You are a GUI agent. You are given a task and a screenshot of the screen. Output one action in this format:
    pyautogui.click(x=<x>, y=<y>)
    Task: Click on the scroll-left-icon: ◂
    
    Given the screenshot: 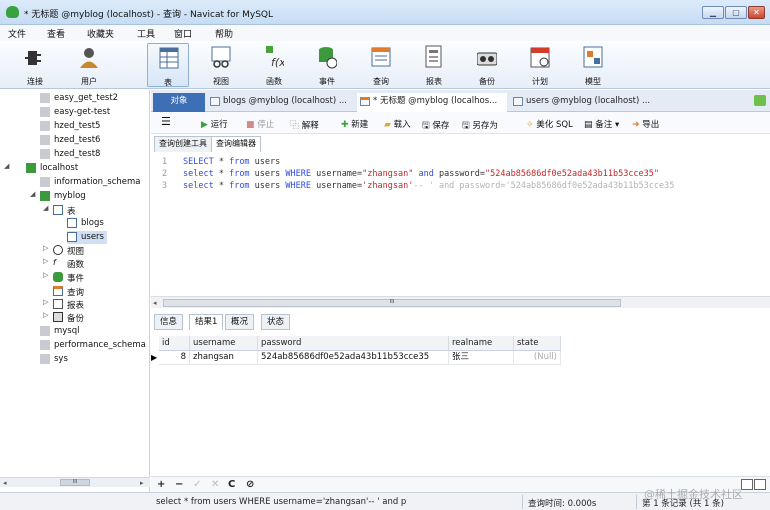 What is the action you would take?
    pyautogui.click(x=5, y=483)
    